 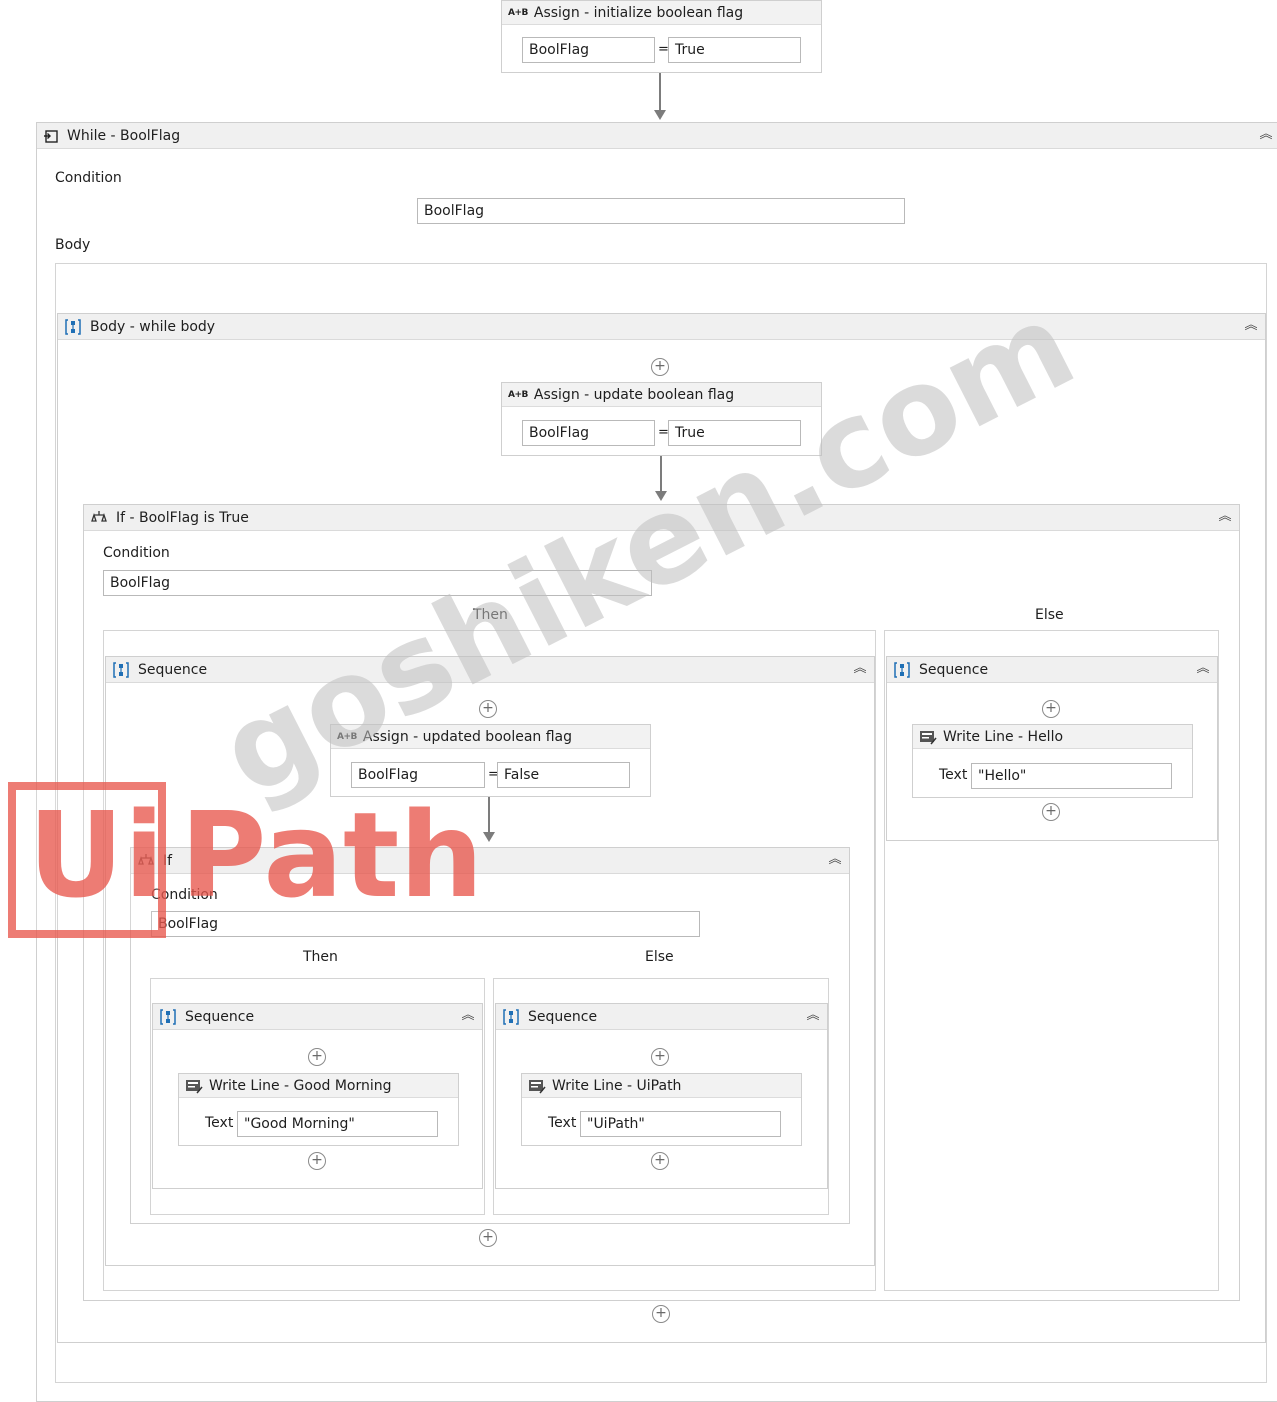 What do you see at coordinates (588, 50) in the screenshot?
I see `assign-initialize-to-field: BoolFlag` at bounding box center [588, 50].